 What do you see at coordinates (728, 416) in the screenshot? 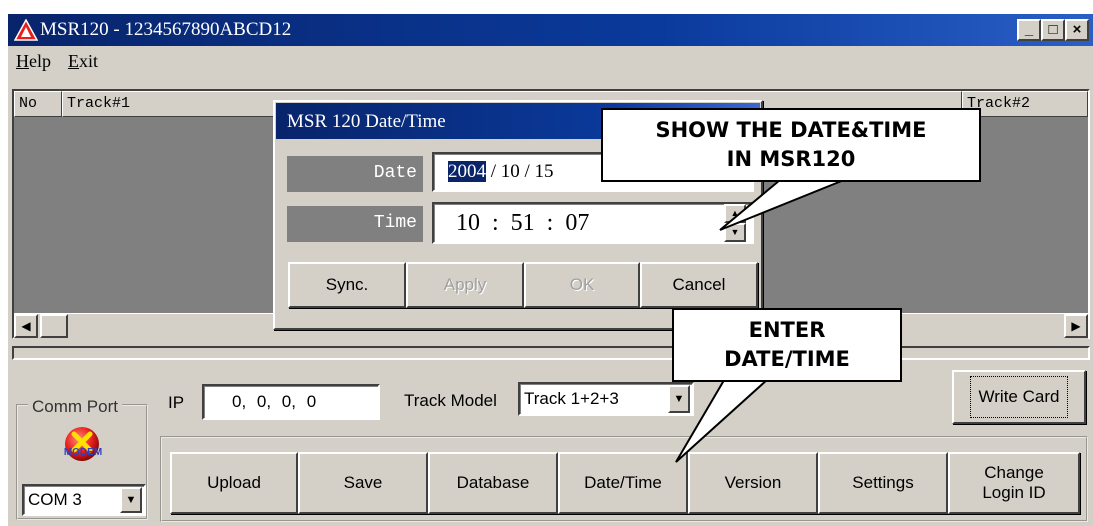
I see `bottom-callout-pointer` at bounding box center [728, 416].